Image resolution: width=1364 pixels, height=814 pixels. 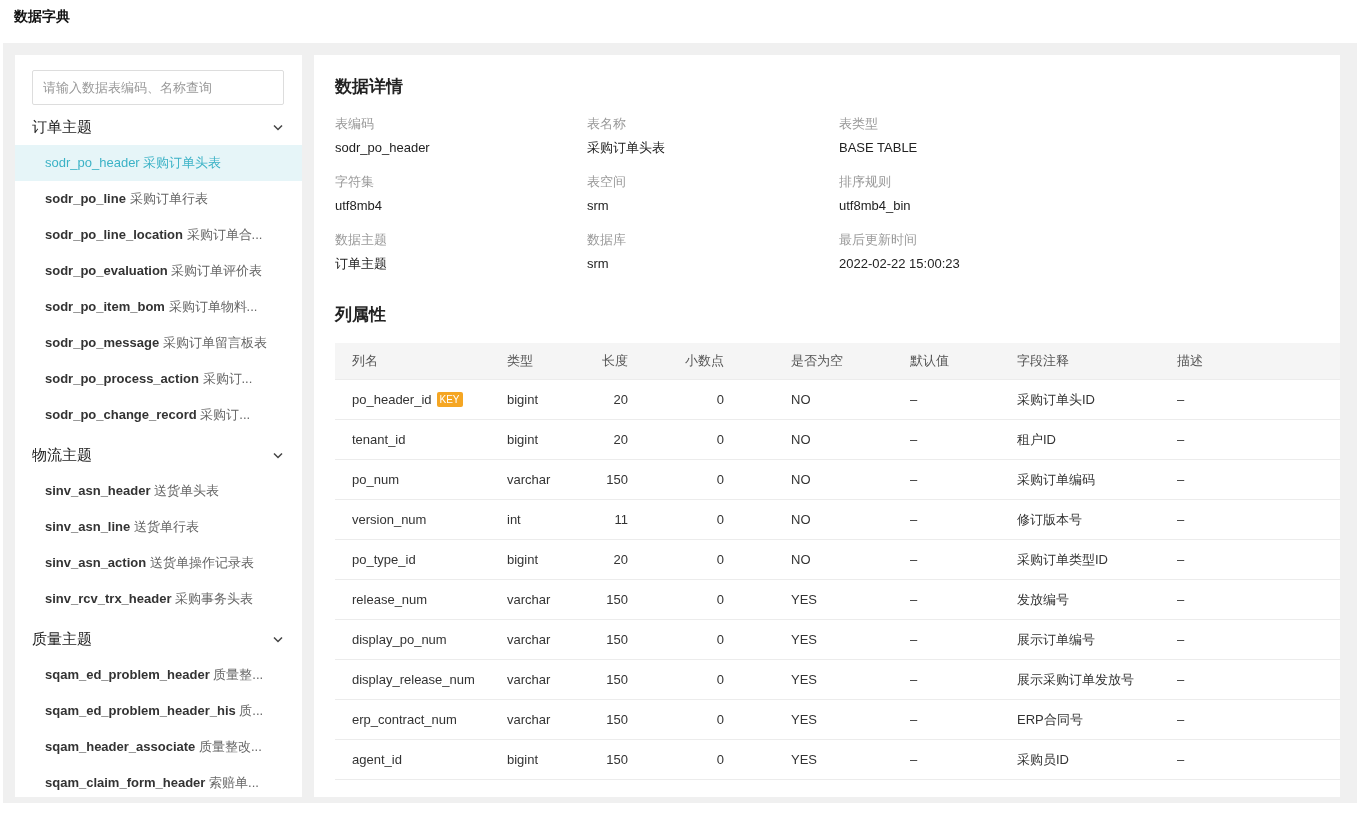 What do you see at coordinates (875, 206) in the screenshot?
I see `field-value: utf8mb4_bin` at bounding box center [875, 206].